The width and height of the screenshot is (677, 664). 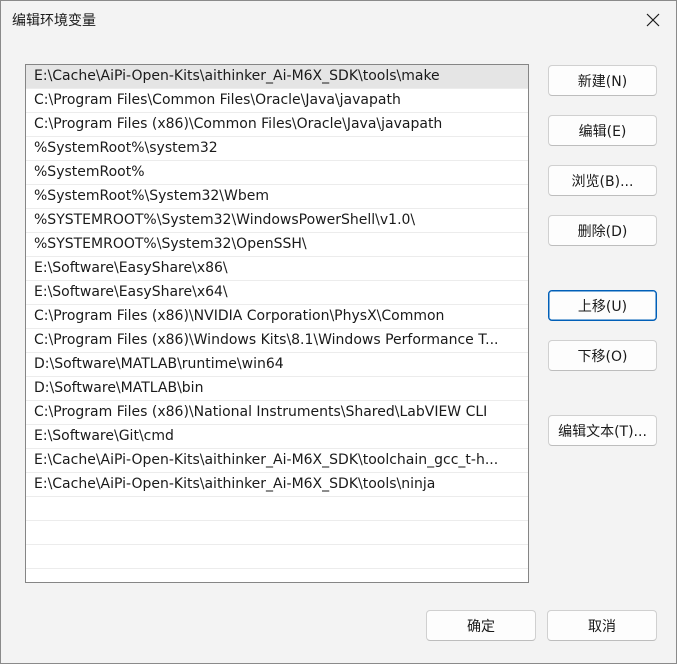 What do you see at coordinates (277, 245) in the screenshot?
I see `path-list-item: %SYSTEMROOT%\System32\OpenSSH\` at bounding box center [277, 245].